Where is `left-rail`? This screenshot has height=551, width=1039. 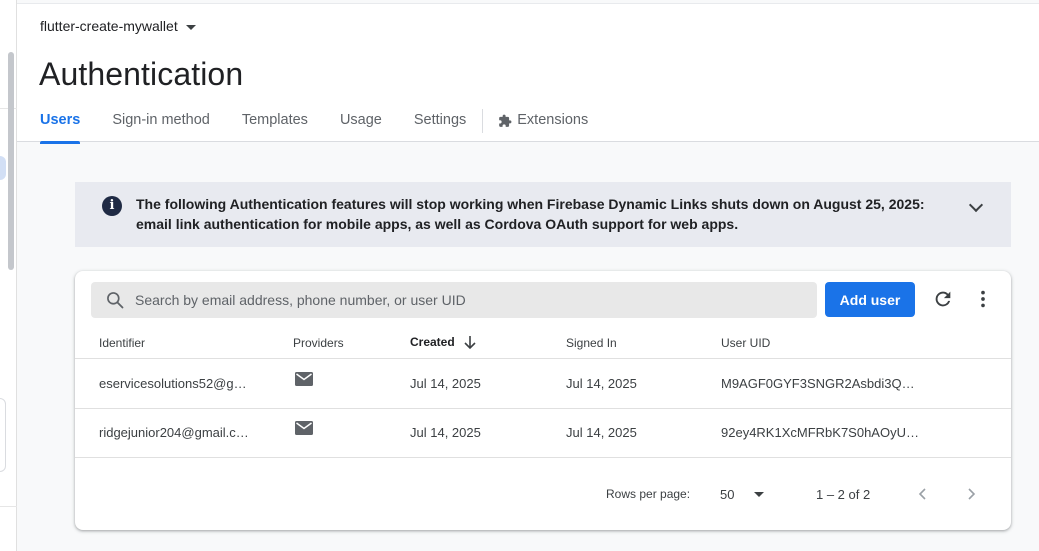 left-rail is located at coordinates (8, 275).